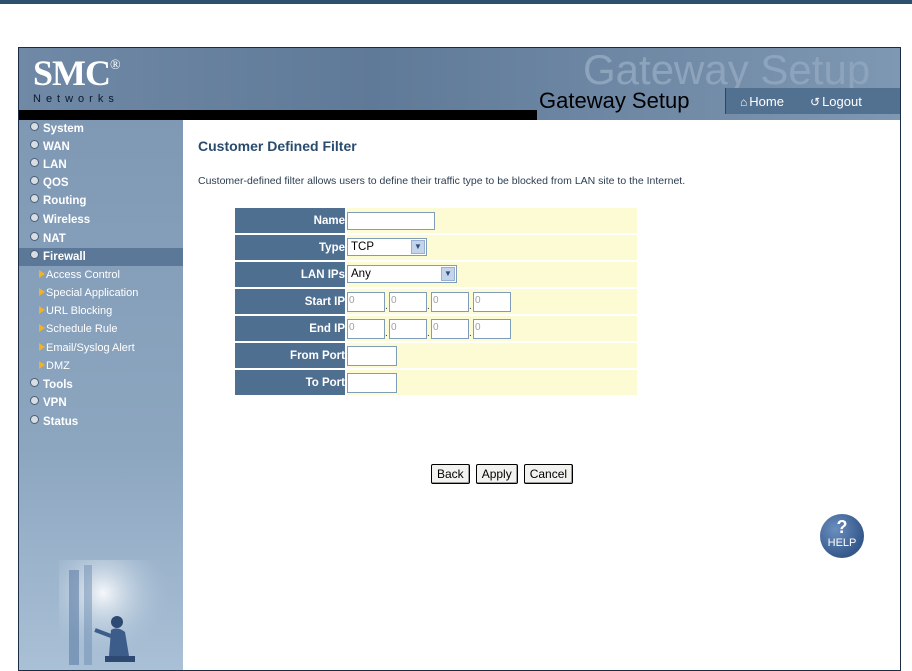 The image size is (912, 671). I want to click on form-row-start-ip: Start IP 0.0.0.0, so click(436, 301).